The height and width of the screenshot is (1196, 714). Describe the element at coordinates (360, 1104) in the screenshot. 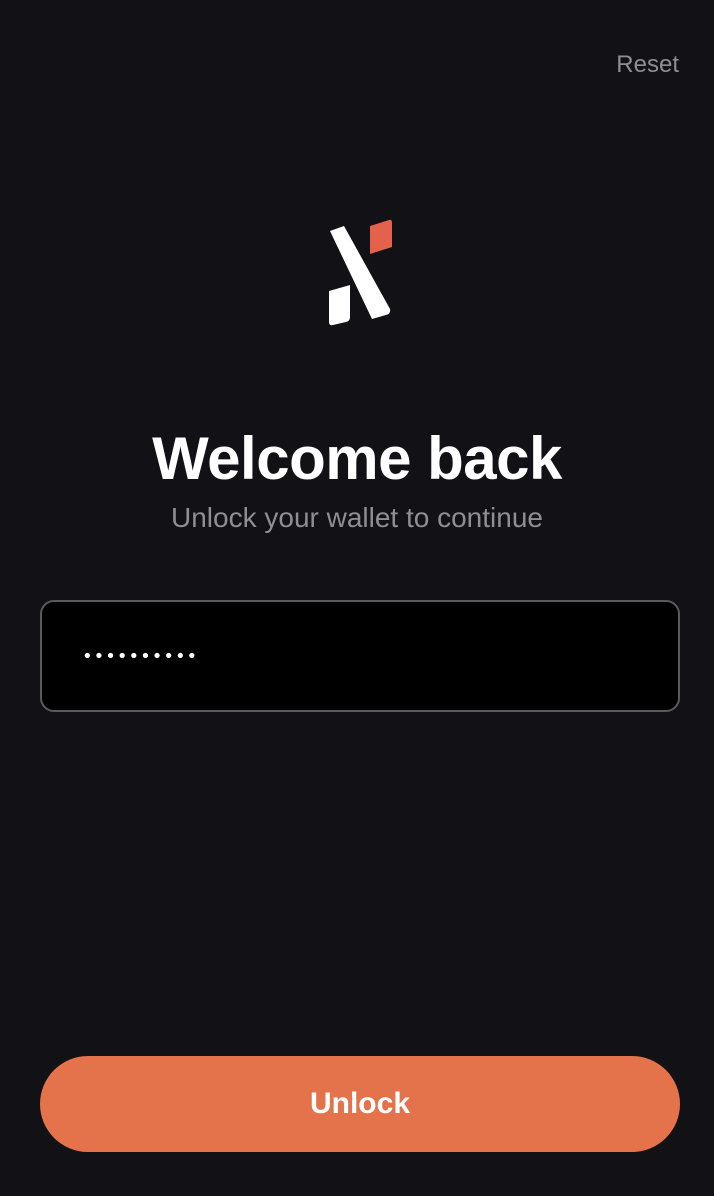

I see `unlock-button: Unlock` at that location.